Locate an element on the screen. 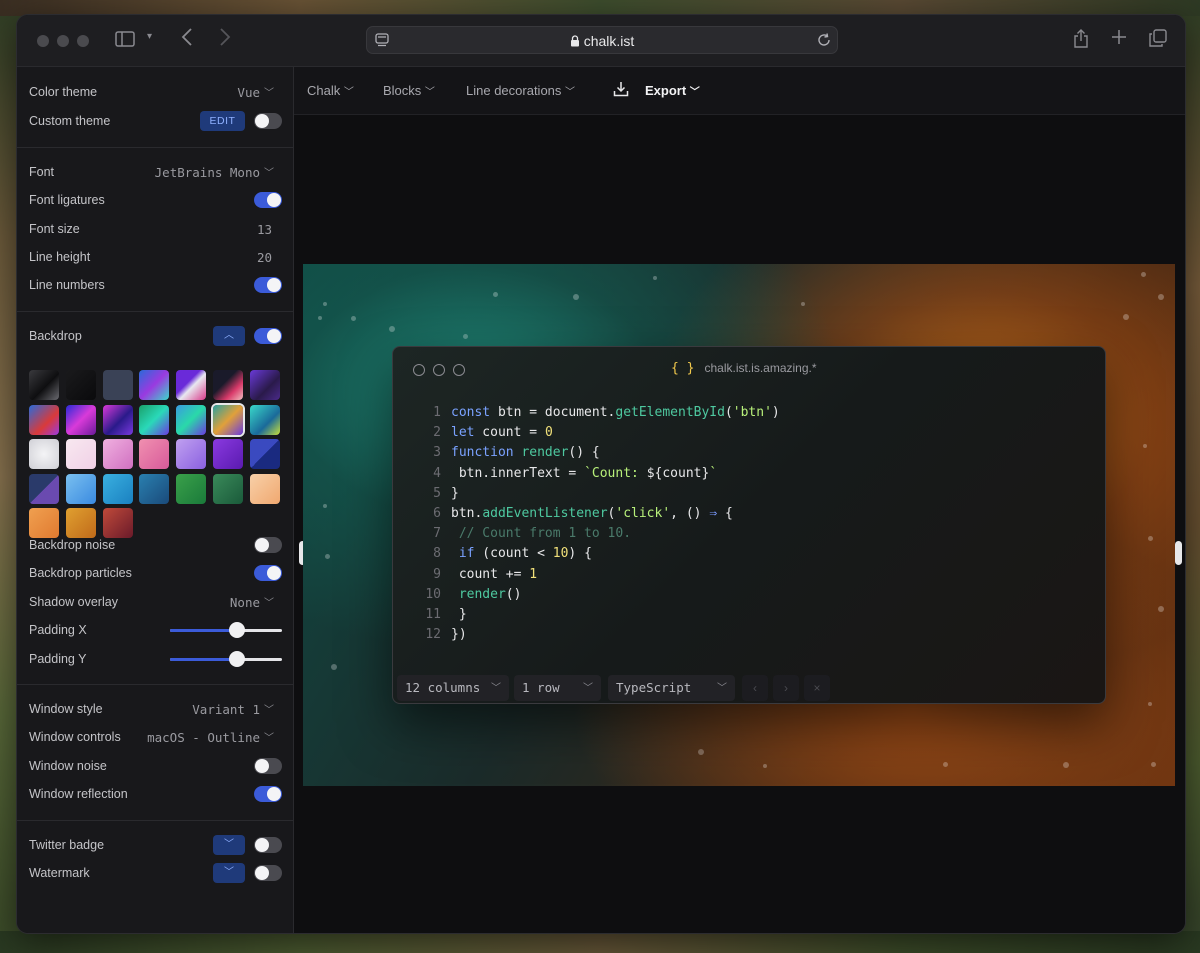 The height and width of the screenshot is (953, 1200). custom-theme-toggle is located at coordinates (268, 121).